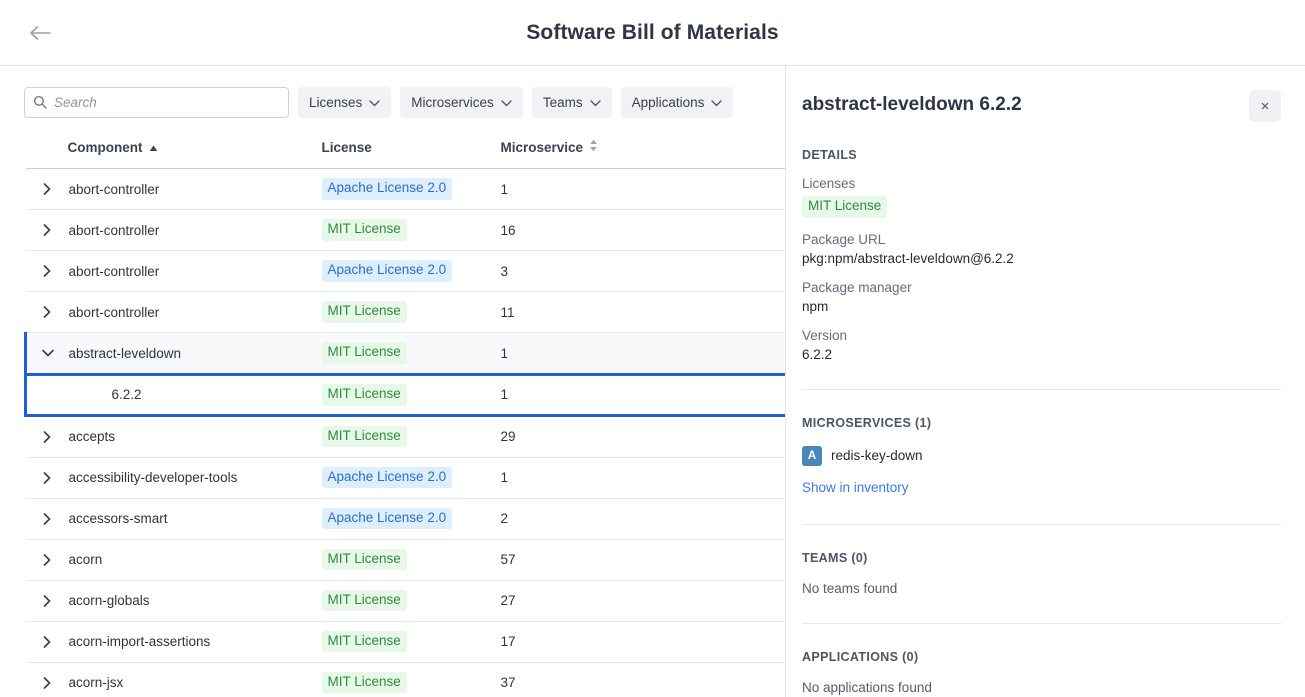  I want to click on filter-licenses-button: Licenses, so click(345, 102).